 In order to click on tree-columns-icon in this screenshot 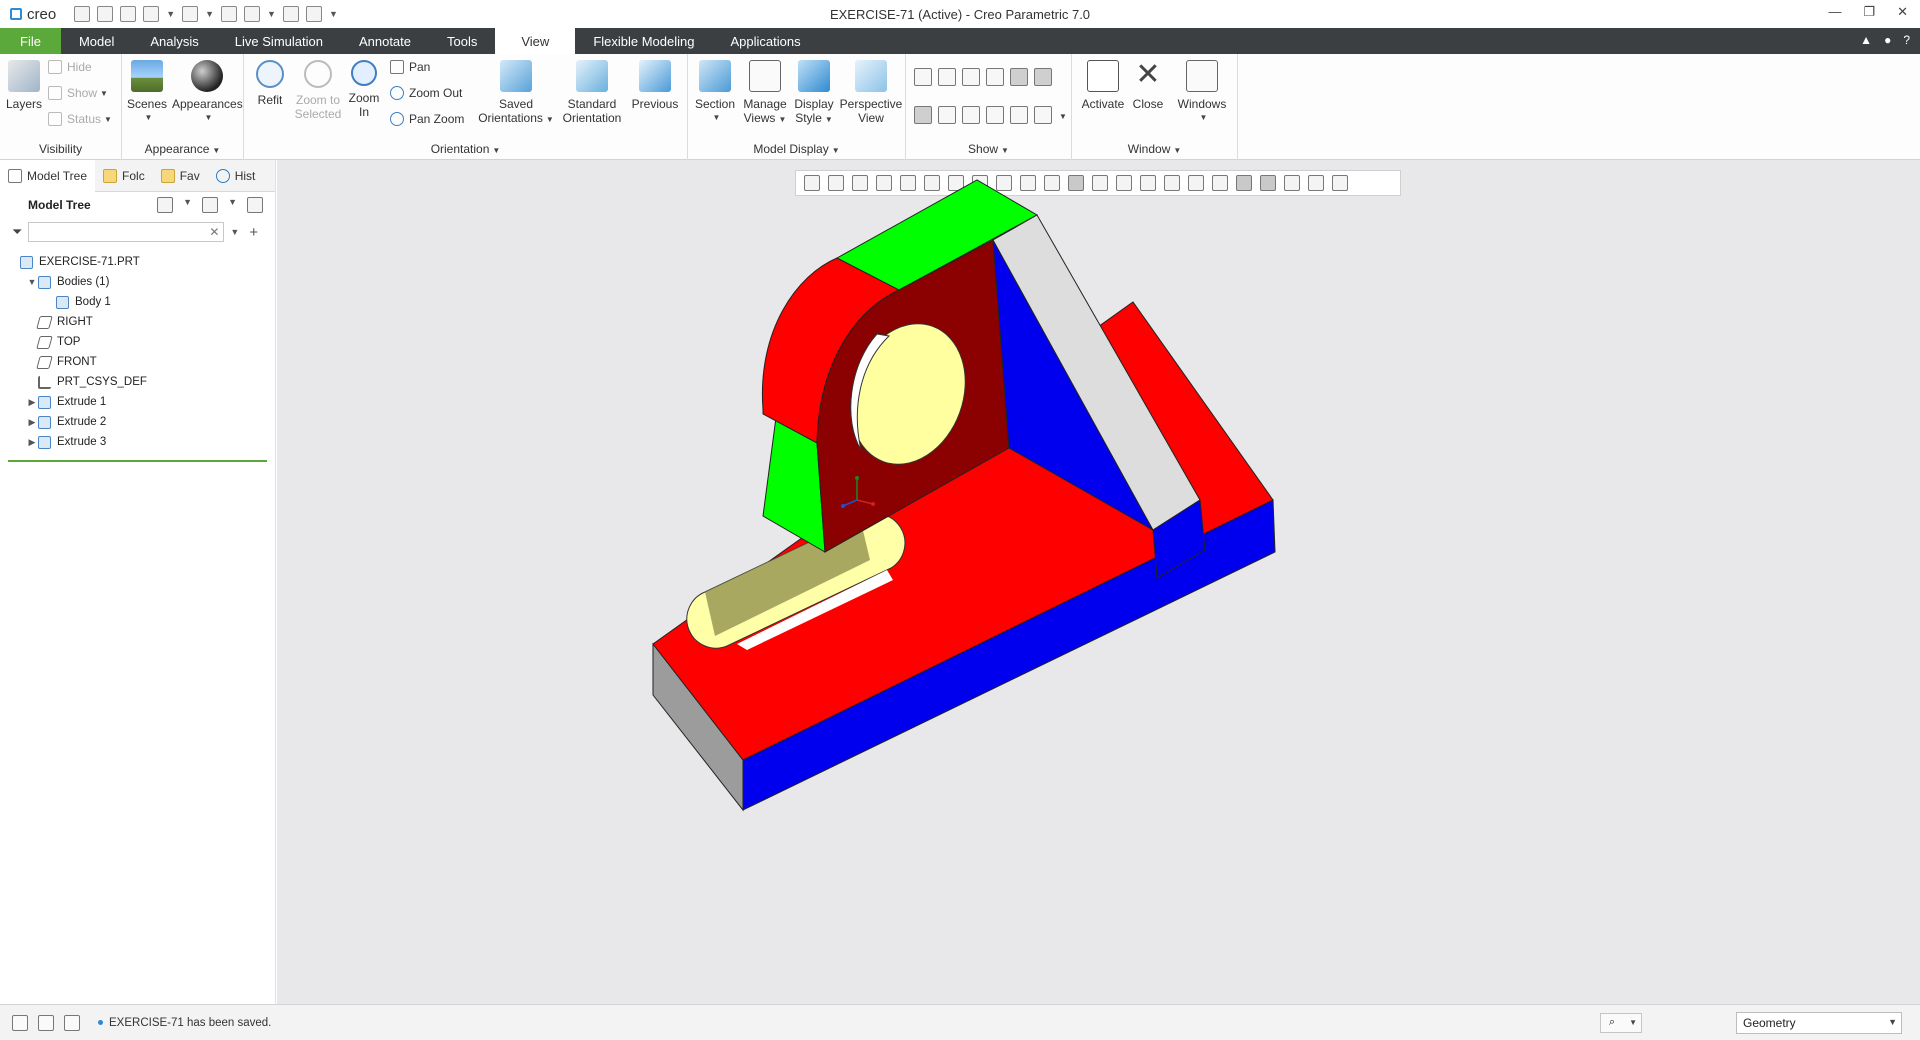, I will do `click(210, 205)`.